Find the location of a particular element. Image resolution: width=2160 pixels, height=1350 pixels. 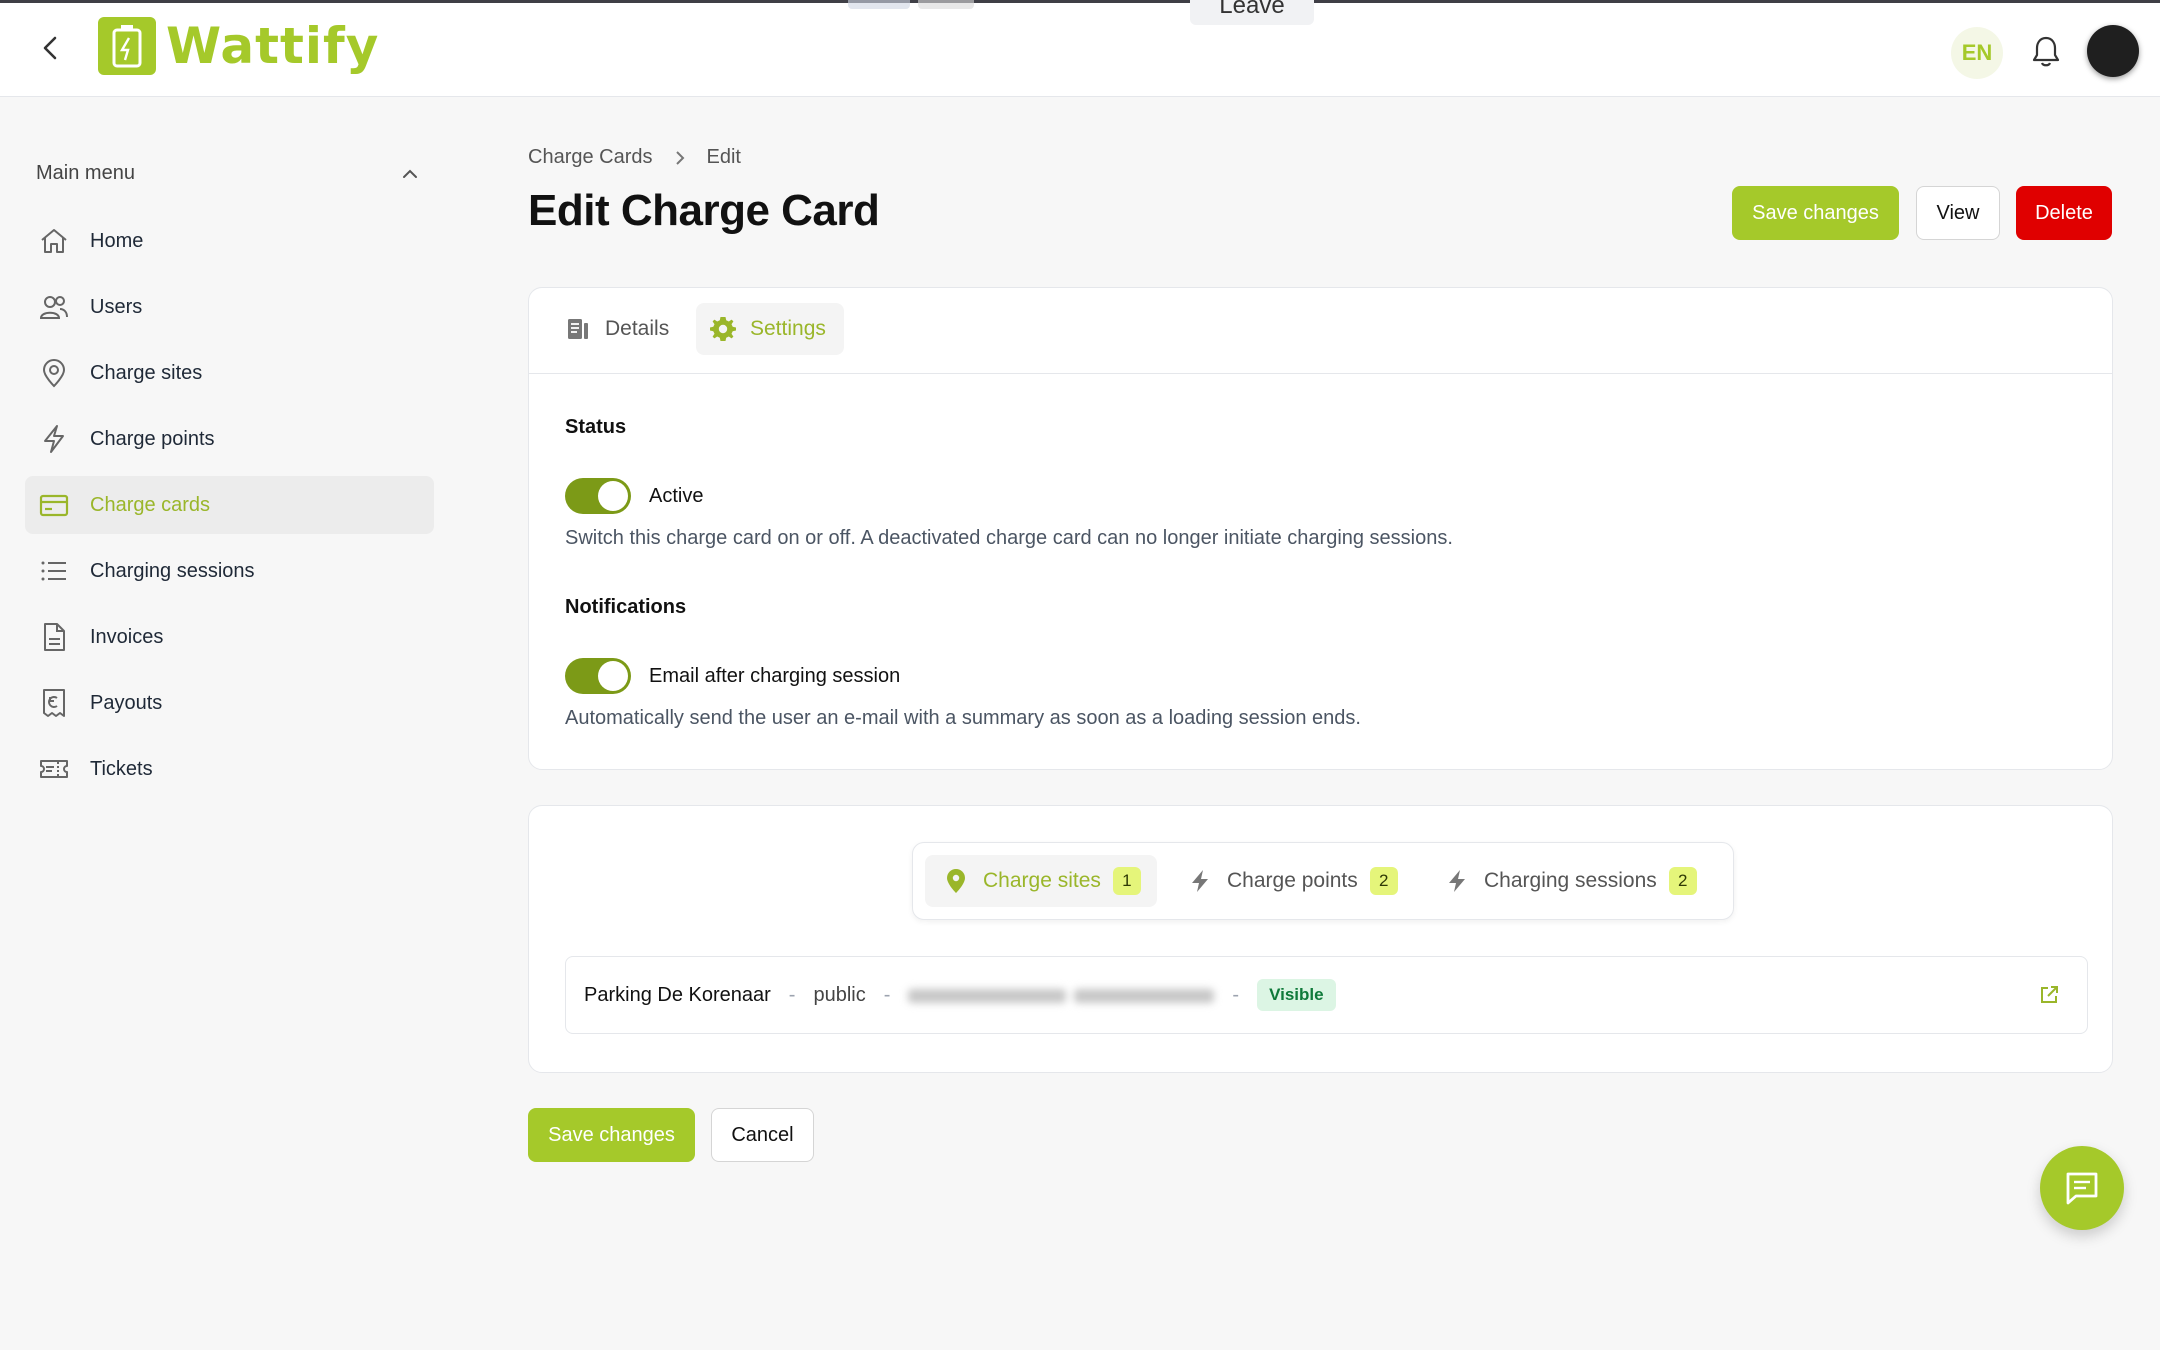

list-item: Parking De Korenaar - public - - Visible is located at coordinates (1326, 995).